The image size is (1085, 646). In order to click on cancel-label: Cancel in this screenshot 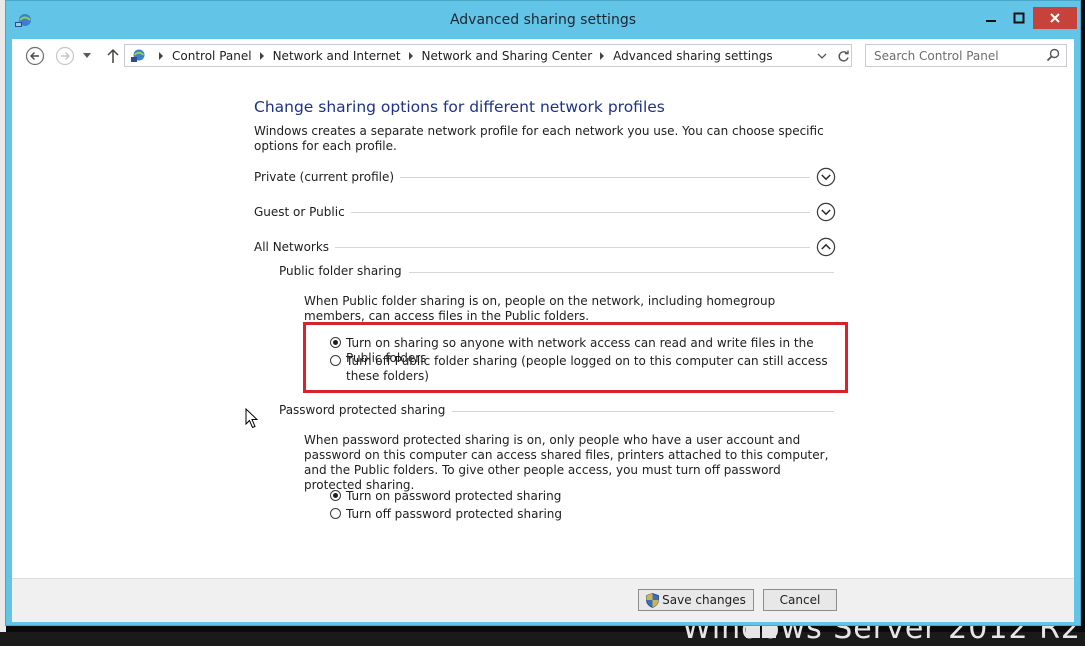, I will do `click(800, 600)`.